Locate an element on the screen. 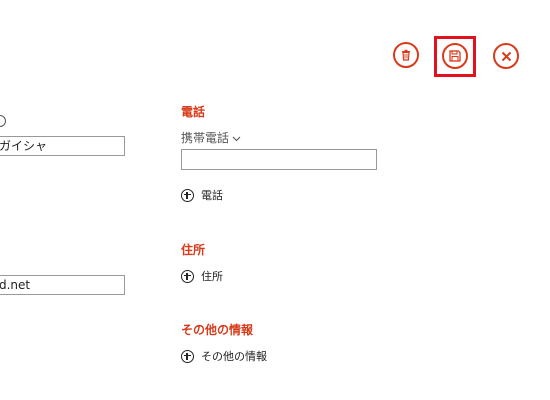  add-address-button: 住所 is located at coordinates (202, 276).